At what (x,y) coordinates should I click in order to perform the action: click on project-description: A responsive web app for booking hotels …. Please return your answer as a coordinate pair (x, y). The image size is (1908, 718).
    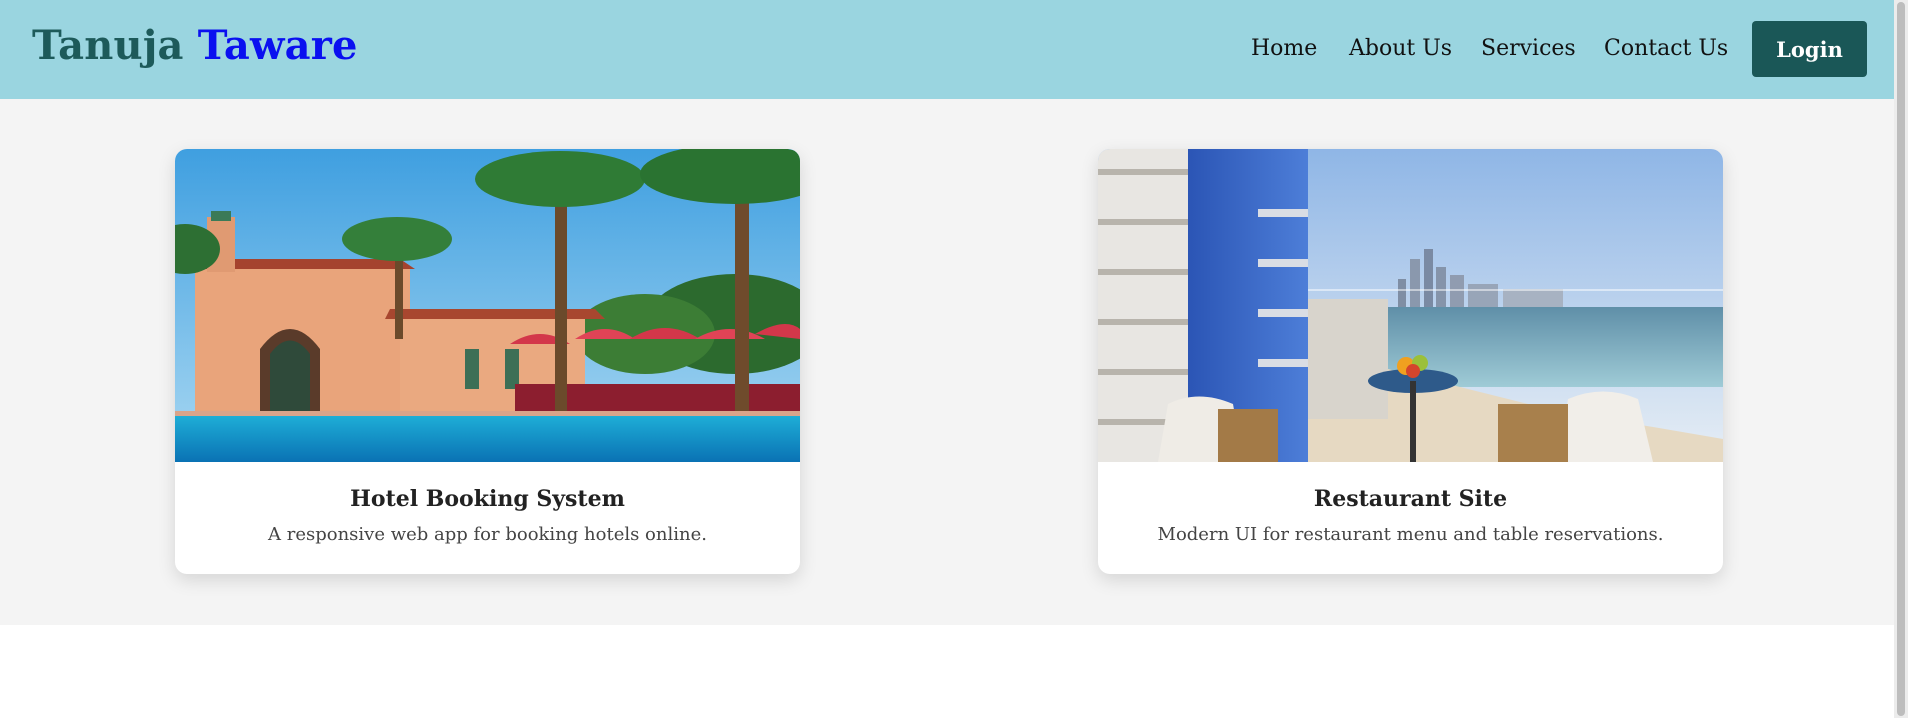
    Looking at the image, I should click on (487, 534).